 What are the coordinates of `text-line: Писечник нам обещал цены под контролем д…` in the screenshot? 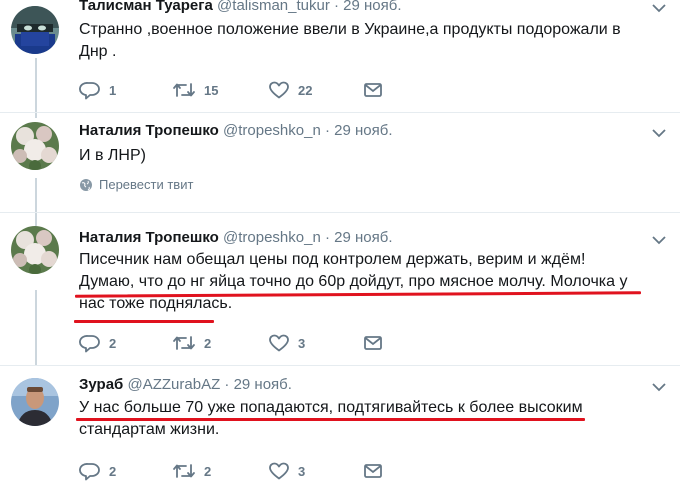 It's located at (332, 259).